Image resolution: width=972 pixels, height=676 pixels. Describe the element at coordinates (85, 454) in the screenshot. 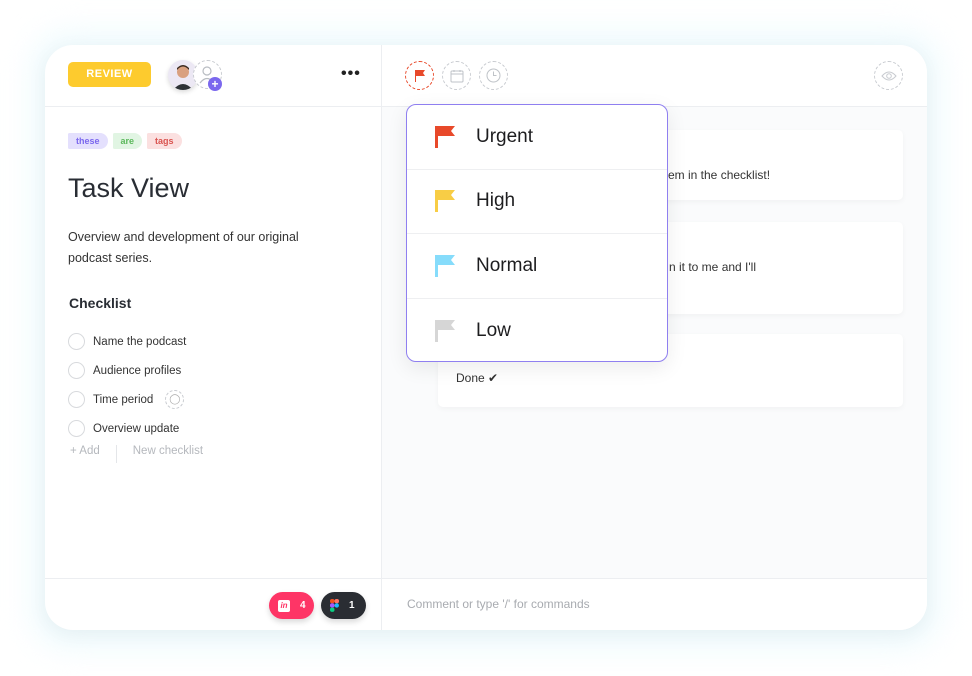

I see `add-item-button: + Add` at that location.